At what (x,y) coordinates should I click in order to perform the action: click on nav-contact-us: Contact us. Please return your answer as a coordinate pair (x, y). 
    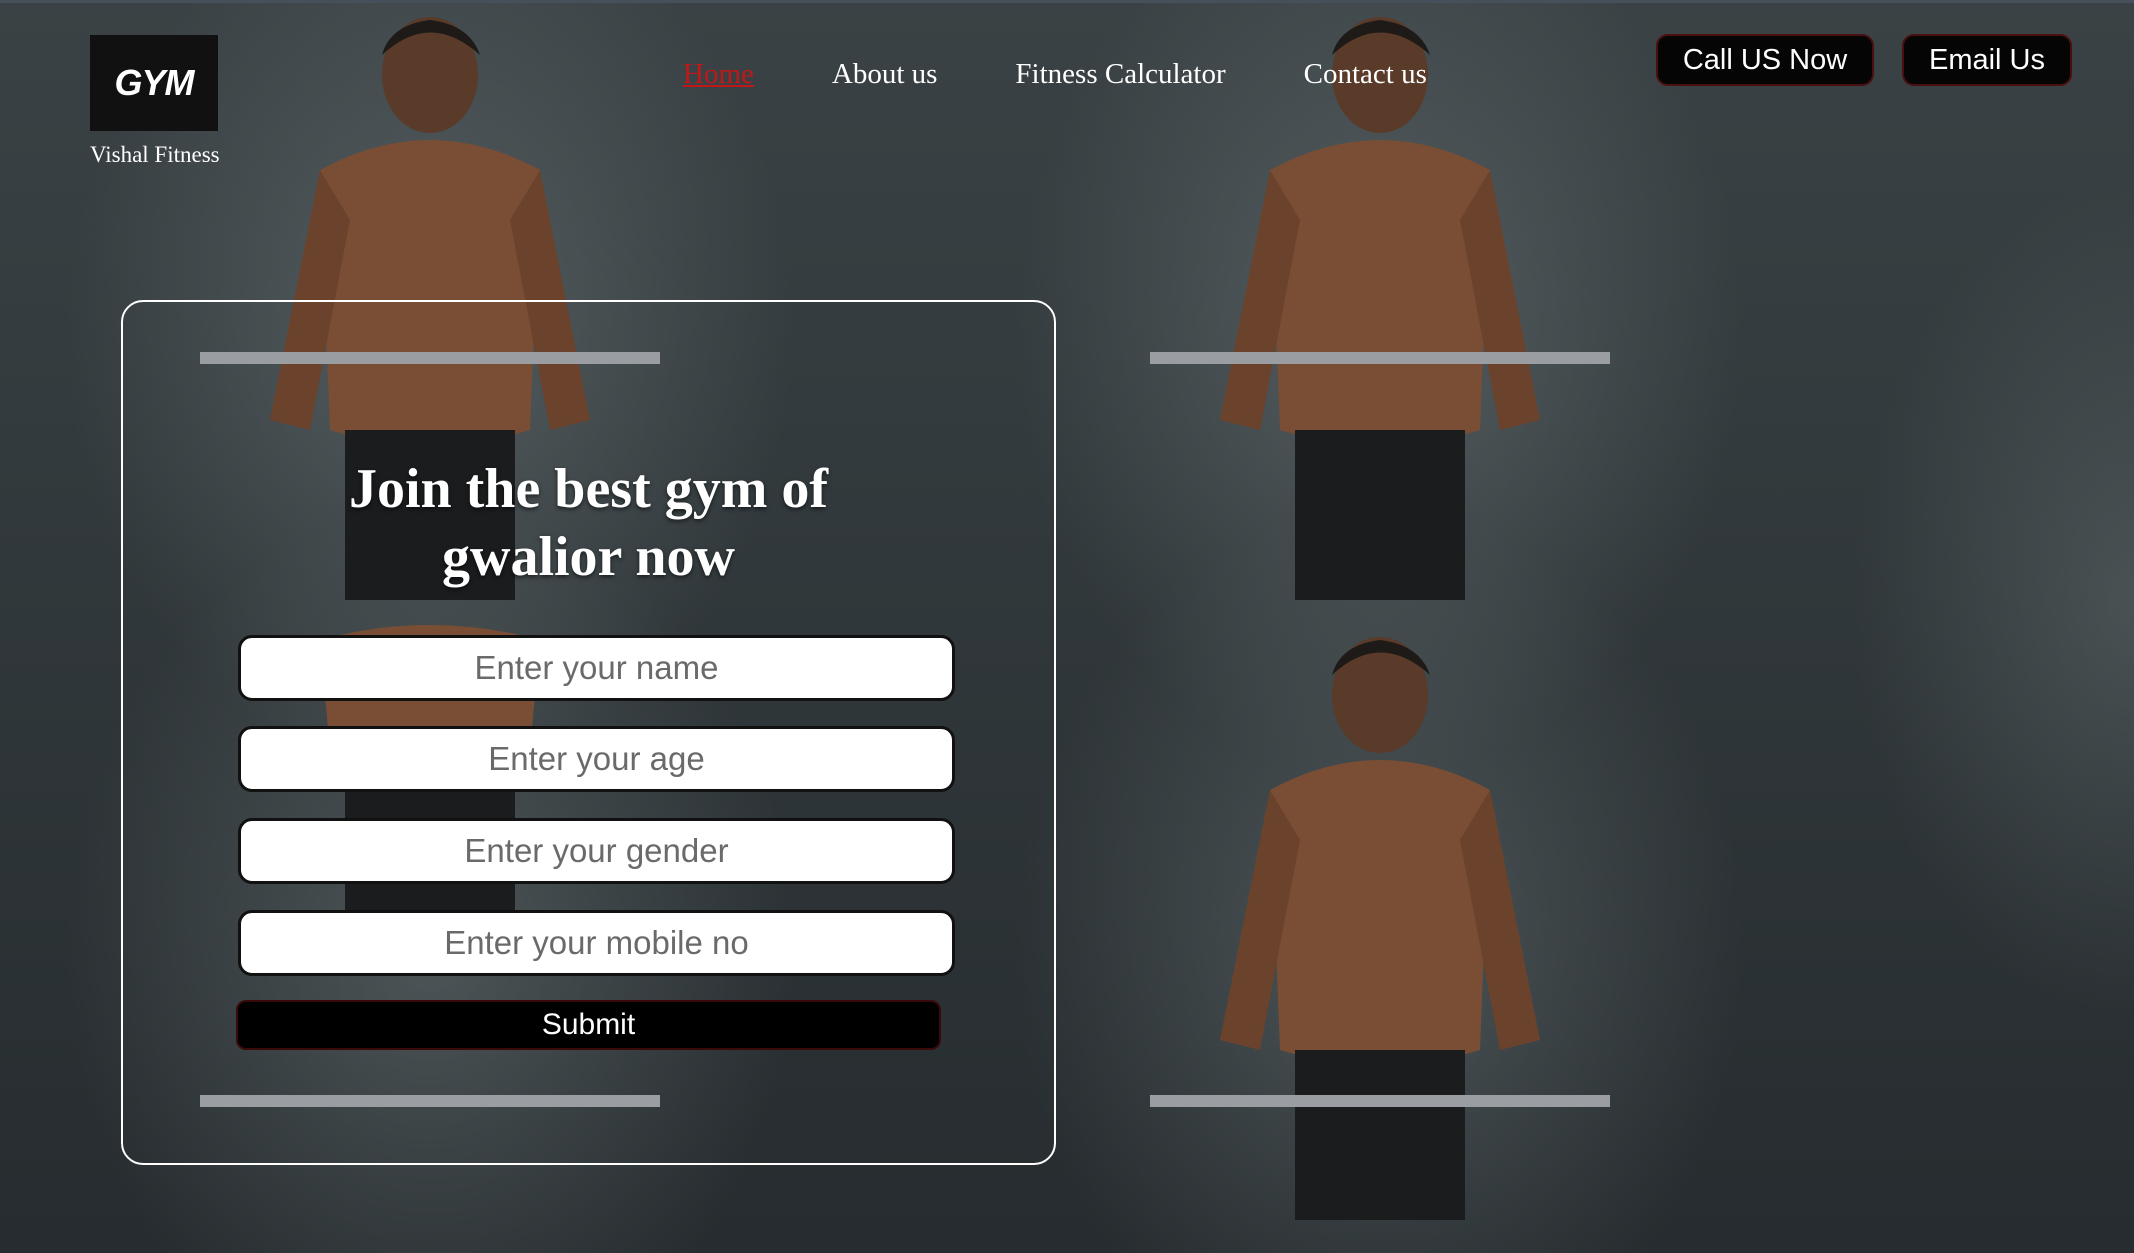
    Looking at the image, I should click on (1365, 74).